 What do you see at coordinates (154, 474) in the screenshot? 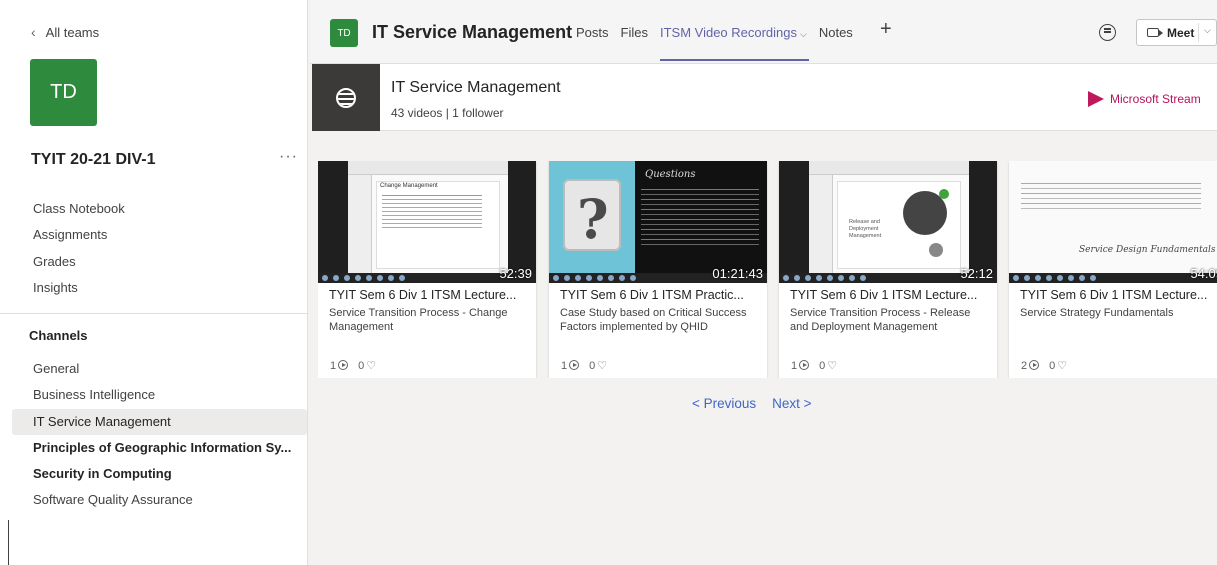
I see `channel-security-in-computing: Security in Computing` at bounding box center [154, 474].